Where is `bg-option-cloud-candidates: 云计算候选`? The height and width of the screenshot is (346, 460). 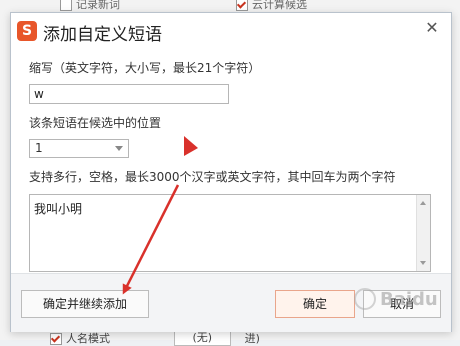 bg-option-cloud-candidates: 云计算候选 is located at coordinates (271, 6).